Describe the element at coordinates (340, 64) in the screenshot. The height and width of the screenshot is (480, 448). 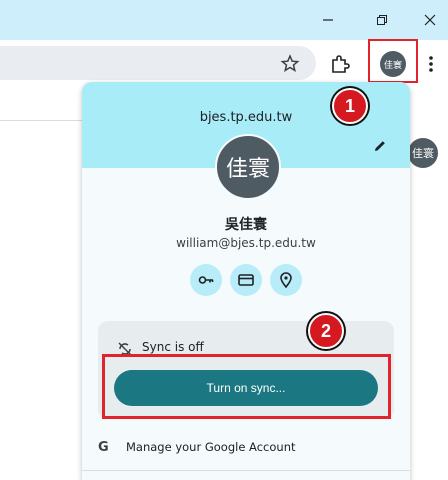
I see `extensions-puzzle-icon` at that location.